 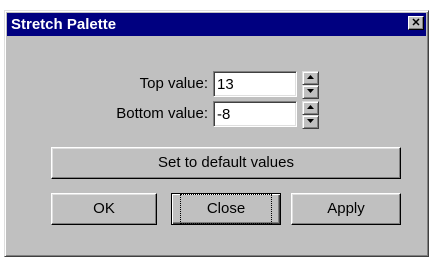 I want to click on apply-button: Apply, so click(x=346, y=209).